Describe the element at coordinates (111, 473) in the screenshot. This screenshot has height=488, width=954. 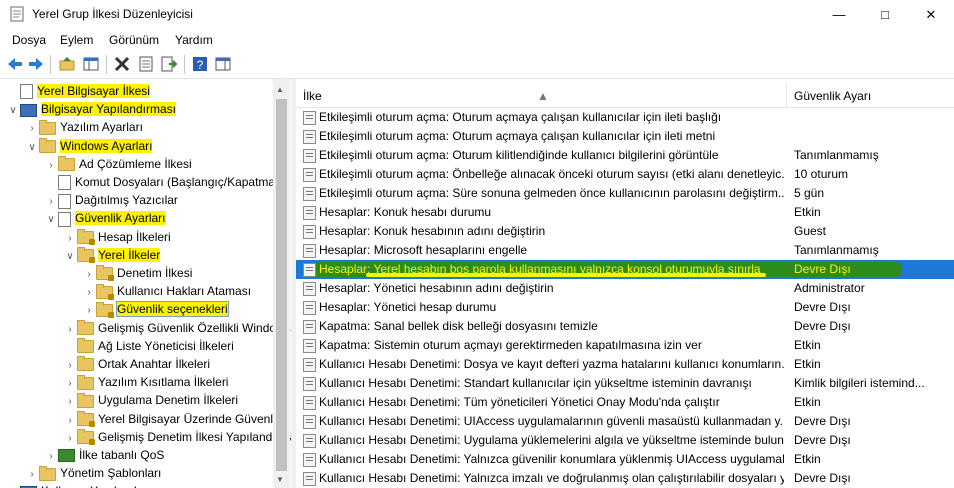
I see `tree-node-label: Yönetim Şablonları` at that location.